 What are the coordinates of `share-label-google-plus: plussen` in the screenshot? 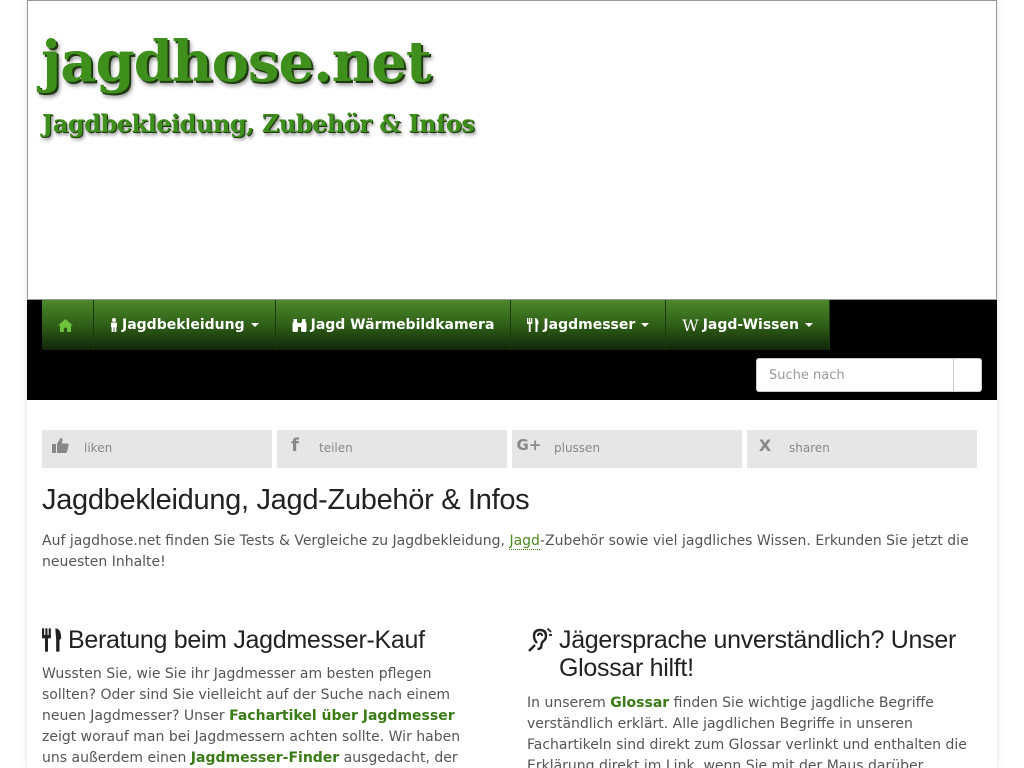 It's located at (577, 448).